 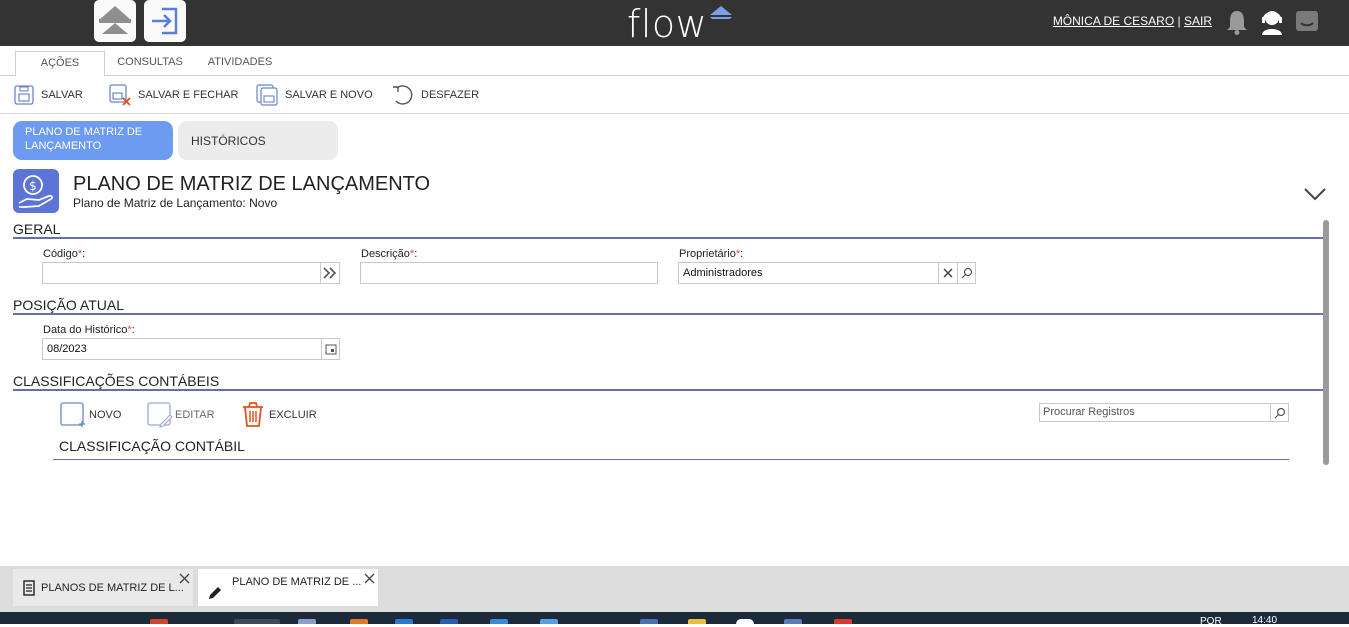 I want to click on os-taskbar: POR 14:40, so click(x=674, y=619).